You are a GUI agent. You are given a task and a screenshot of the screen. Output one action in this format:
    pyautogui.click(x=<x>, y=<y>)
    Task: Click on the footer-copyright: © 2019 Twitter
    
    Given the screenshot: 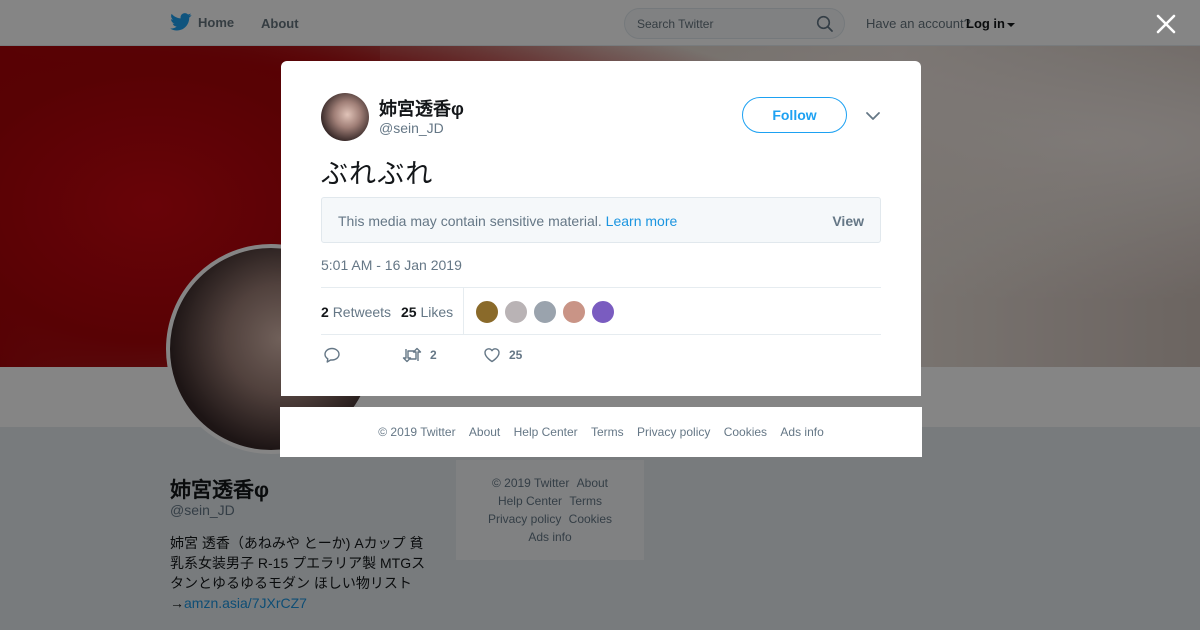 What is the action you would take?
    pyautogui.click(x=417, y=432)
    